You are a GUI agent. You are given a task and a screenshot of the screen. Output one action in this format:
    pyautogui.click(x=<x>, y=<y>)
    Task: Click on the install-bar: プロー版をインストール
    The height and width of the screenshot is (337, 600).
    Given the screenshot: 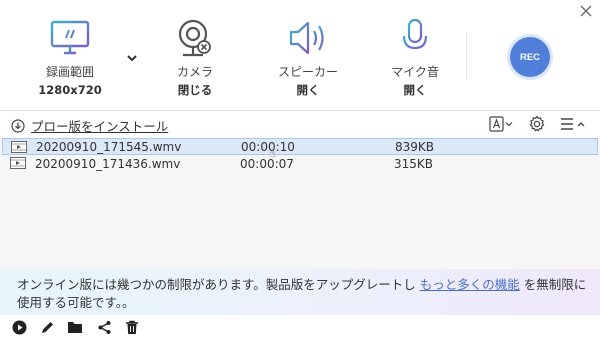 What is the action you would take?
    pyautogui.click(x=300, y=124)
    